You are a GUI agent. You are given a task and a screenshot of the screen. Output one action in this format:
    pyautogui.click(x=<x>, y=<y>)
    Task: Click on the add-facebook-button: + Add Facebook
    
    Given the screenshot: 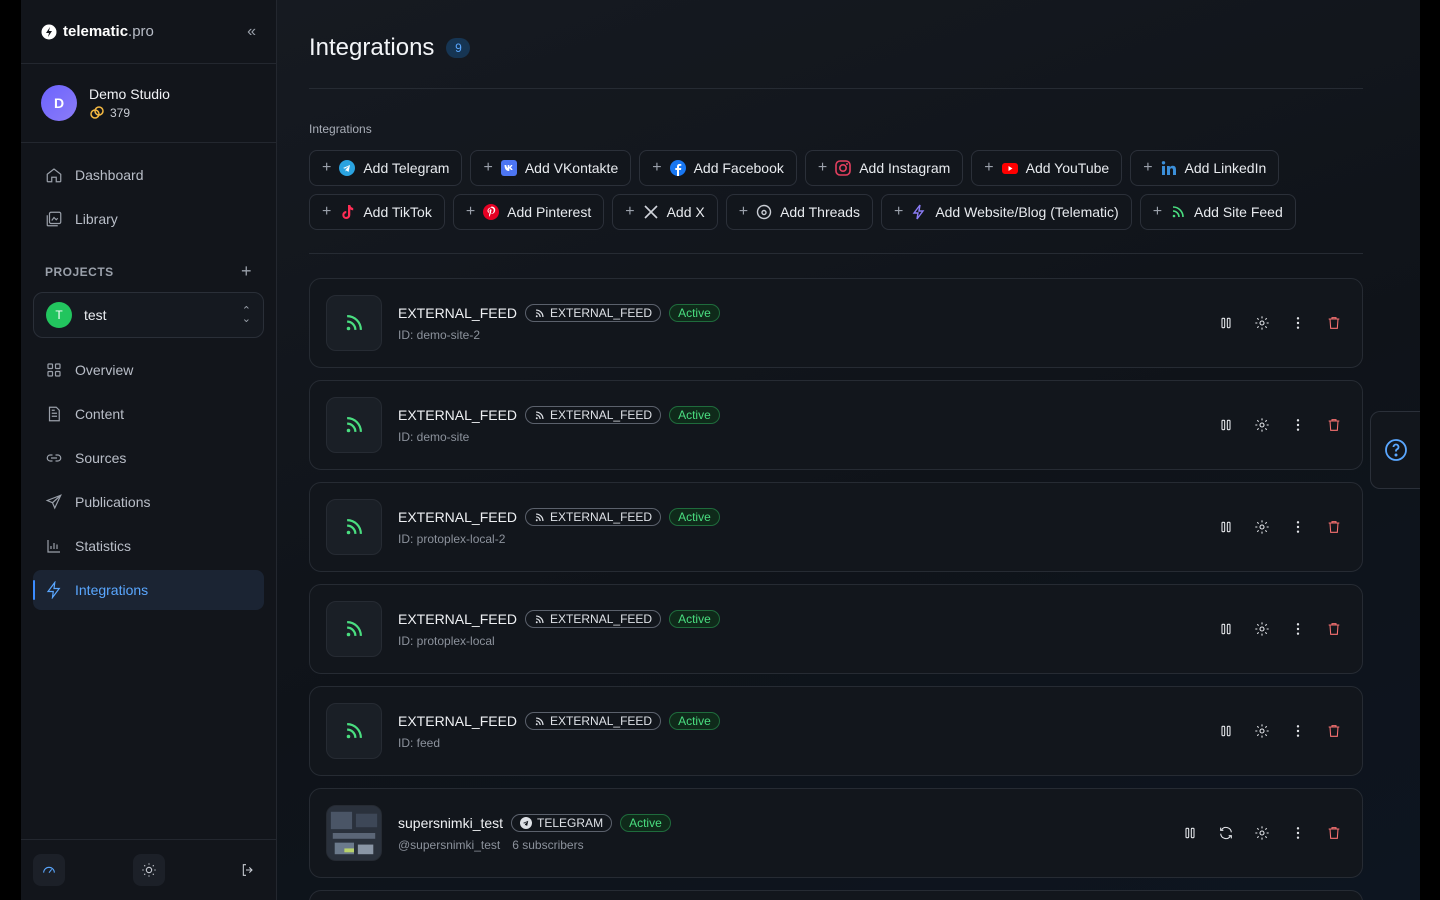 What is the action you would take?
    pyautogui.click(x=718, y=168)
    